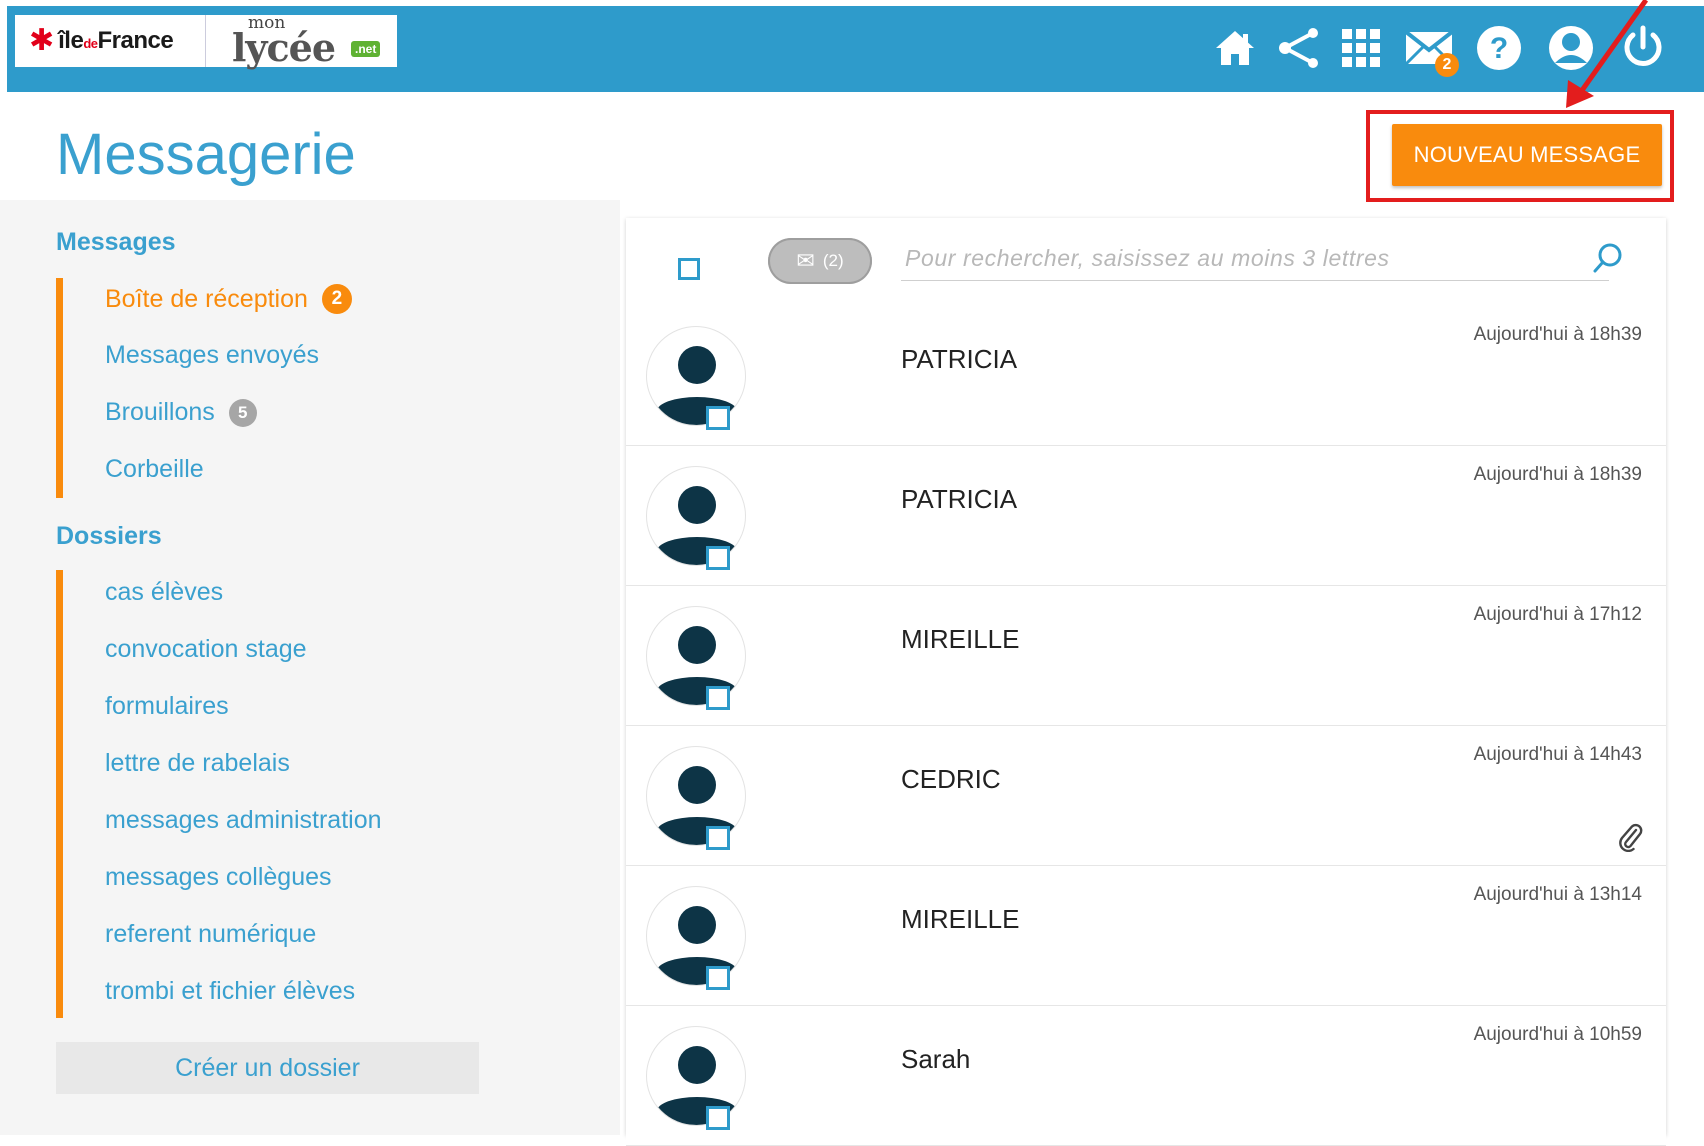 This screenshot has height=1146, width=1704. Describe the element at coordinates (59, 388) in the screenshot. I see `messages-nav-bar` at that location.